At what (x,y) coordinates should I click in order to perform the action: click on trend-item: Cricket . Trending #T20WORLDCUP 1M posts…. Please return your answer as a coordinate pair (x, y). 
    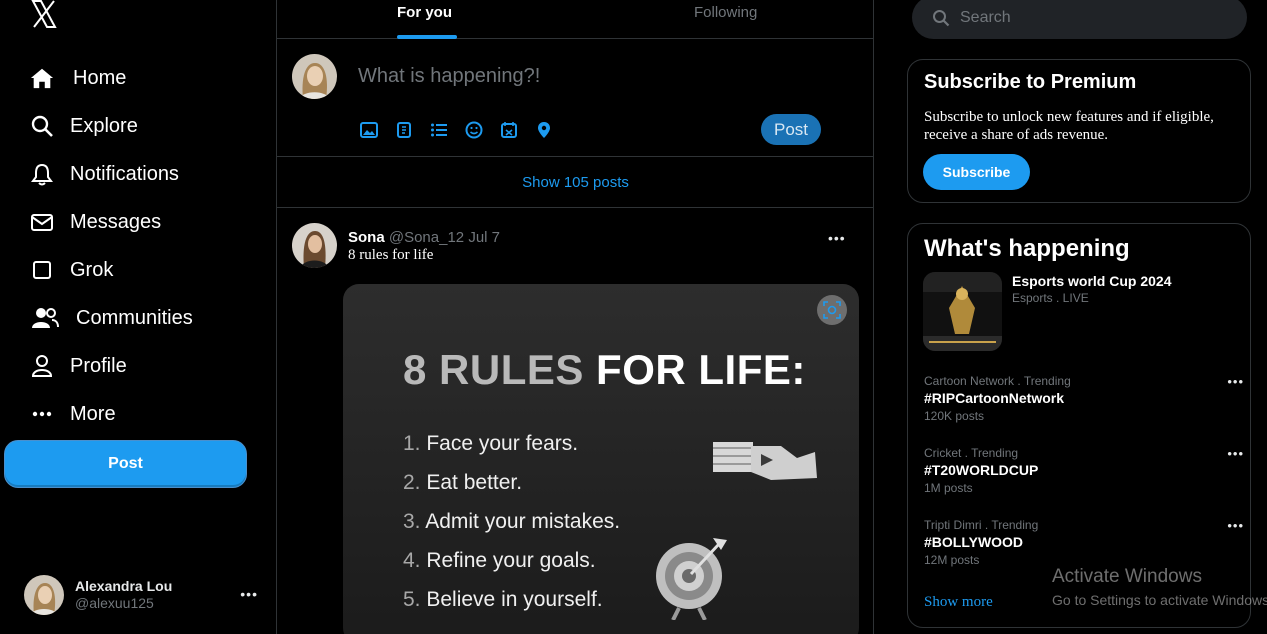
    Looking at the image, I should click on (1084, 474).